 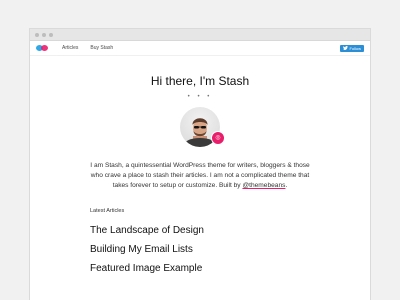 What do you see at coordinates (51, 34) in the screenshot?
I see `window-dot-maximize` at bounding box center [51, 34].